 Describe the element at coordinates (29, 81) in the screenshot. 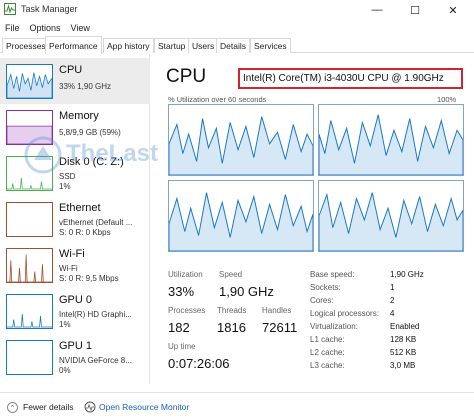

I see `cpu-thumbnail-graph` at that location.